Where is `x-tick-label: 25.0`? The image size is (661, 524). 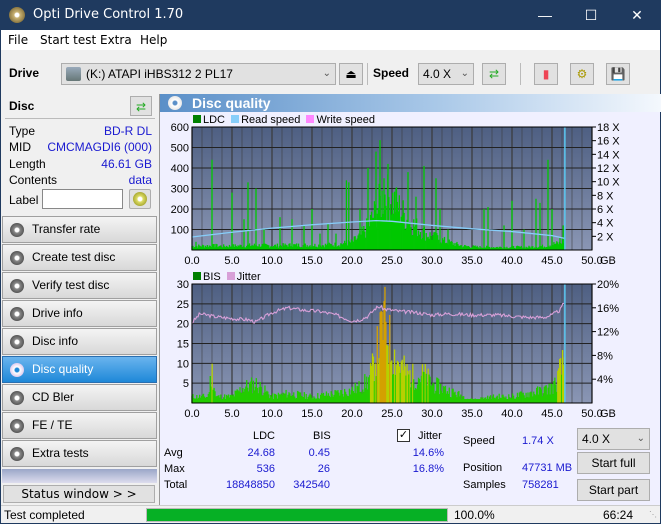
x-tick-label: 25.0 is located at coordinates (391, 414).